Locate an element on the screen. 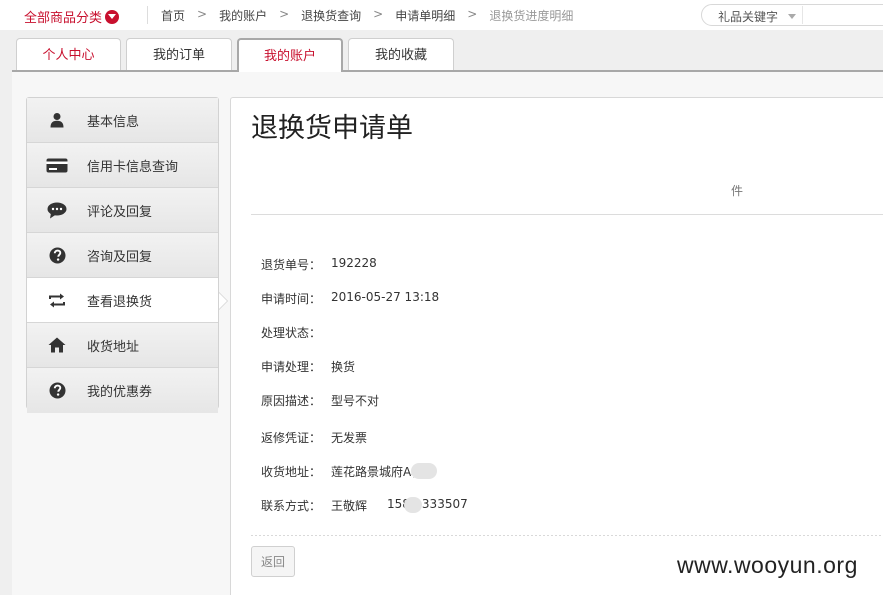 The height and width of the screenshot is (595, 883). user-icon is located at coordinates (57, 120).